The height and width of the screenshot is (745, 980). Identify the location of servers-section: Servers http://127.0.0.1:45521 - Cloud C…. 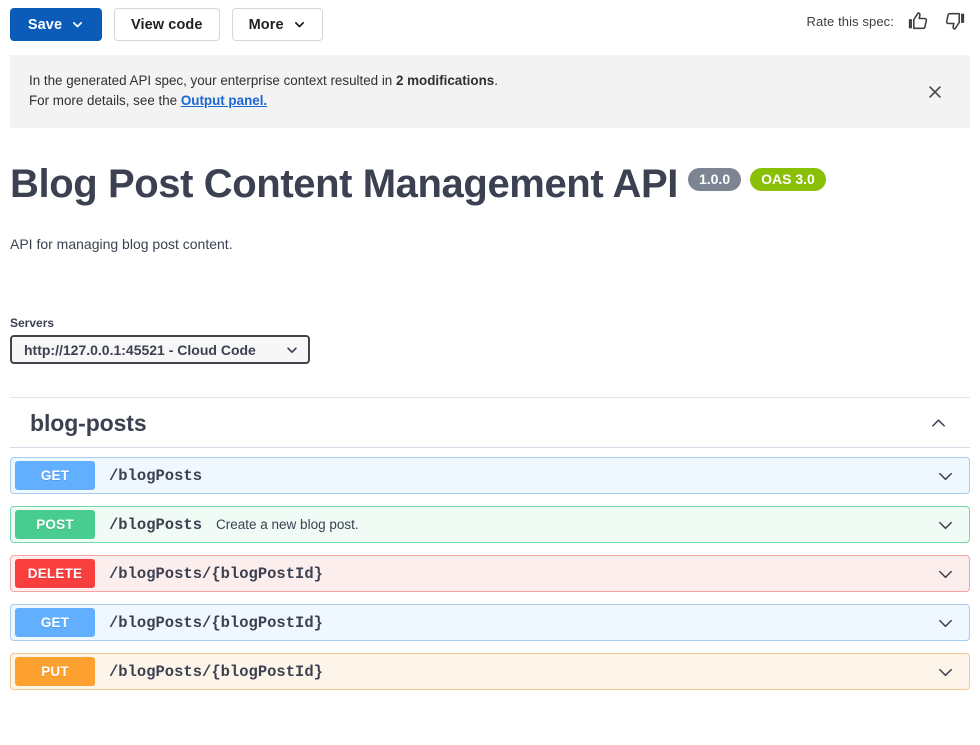
(490, 340).